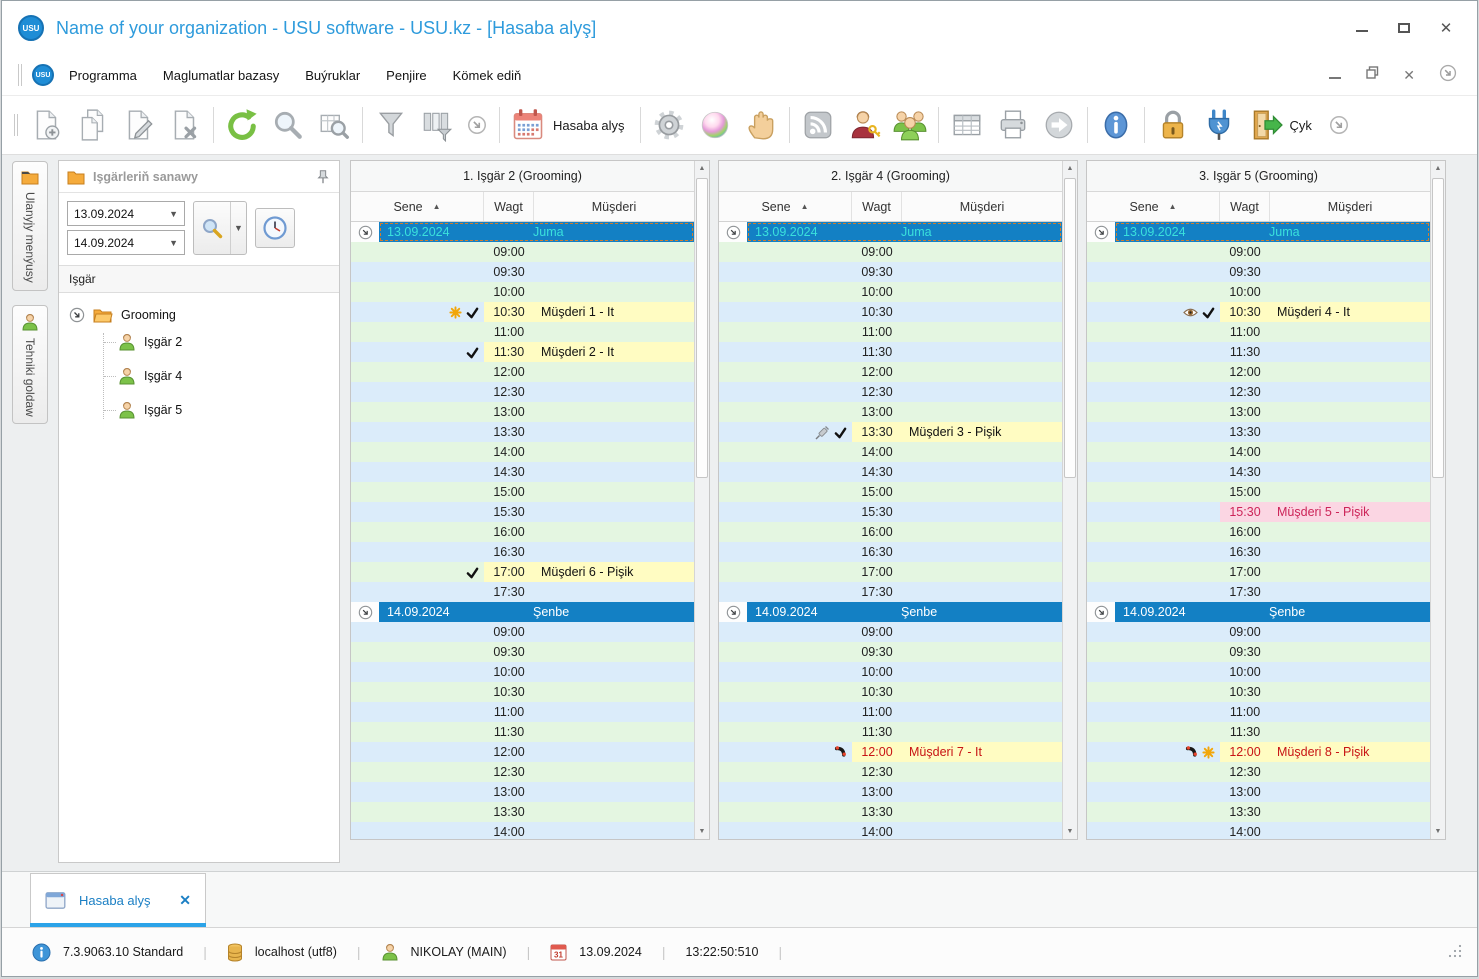 Image resolution: width=1479 pixels, height=979 pixels. Describe the element at coordinates (242, 125) in the screenshot. I see `refresh-button` at that location.